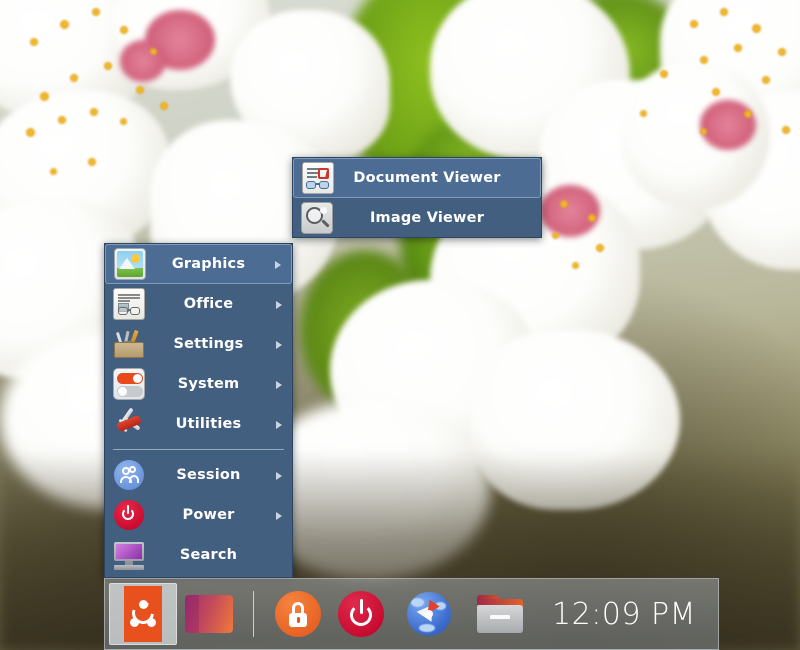  What do you see at coordinates (427, 178) in the screenshot?
I see `submenu-item-label: Document Viewer` at bounding box center [427, 178].